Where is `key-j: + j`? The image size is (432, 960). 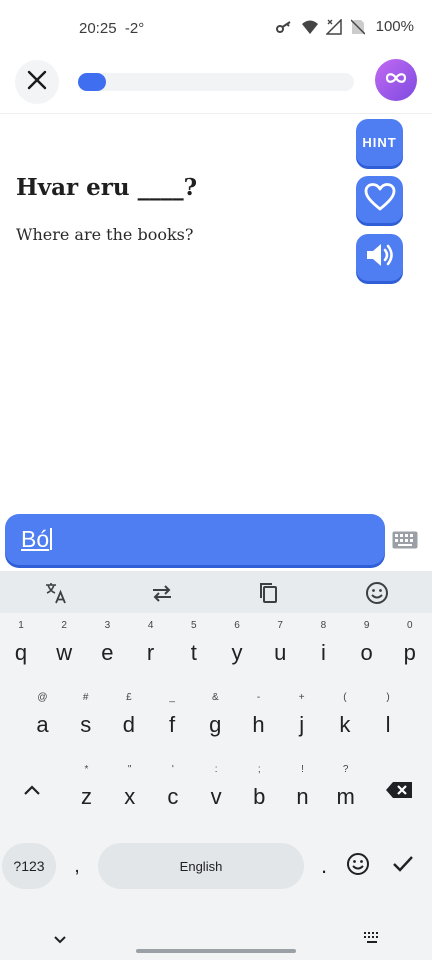 key-j: + j is located at coordinates (301, 722).